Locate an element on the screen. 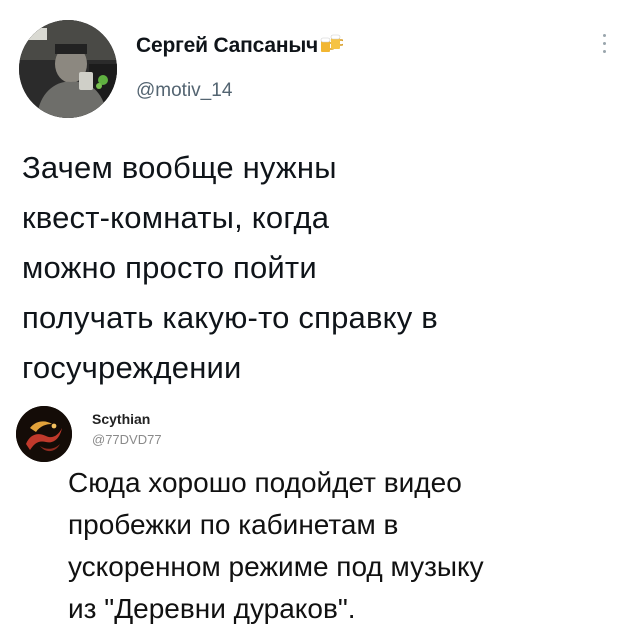  tweet-text-line: квест-комнаты, когда is located at coordinates (176, 217).